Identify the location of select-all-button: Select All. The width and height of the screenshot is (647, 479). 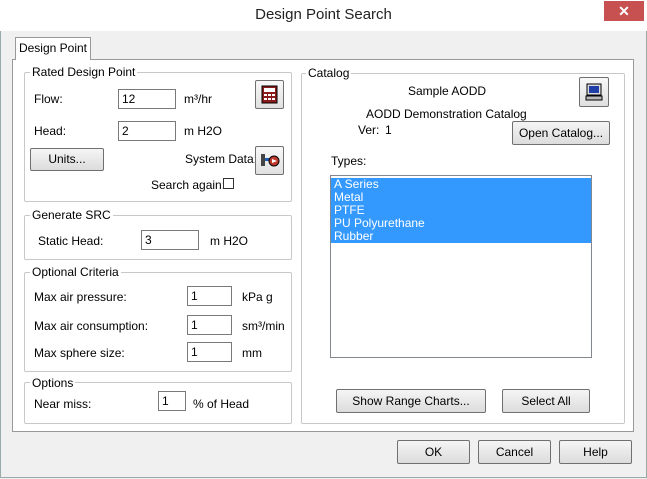
(546, 401).